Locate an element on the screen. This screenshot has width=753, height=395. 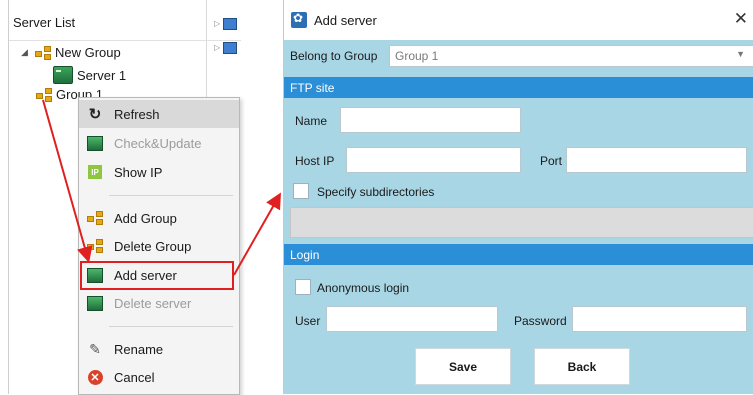
login-header: Login is located at coordinates (518, 254).